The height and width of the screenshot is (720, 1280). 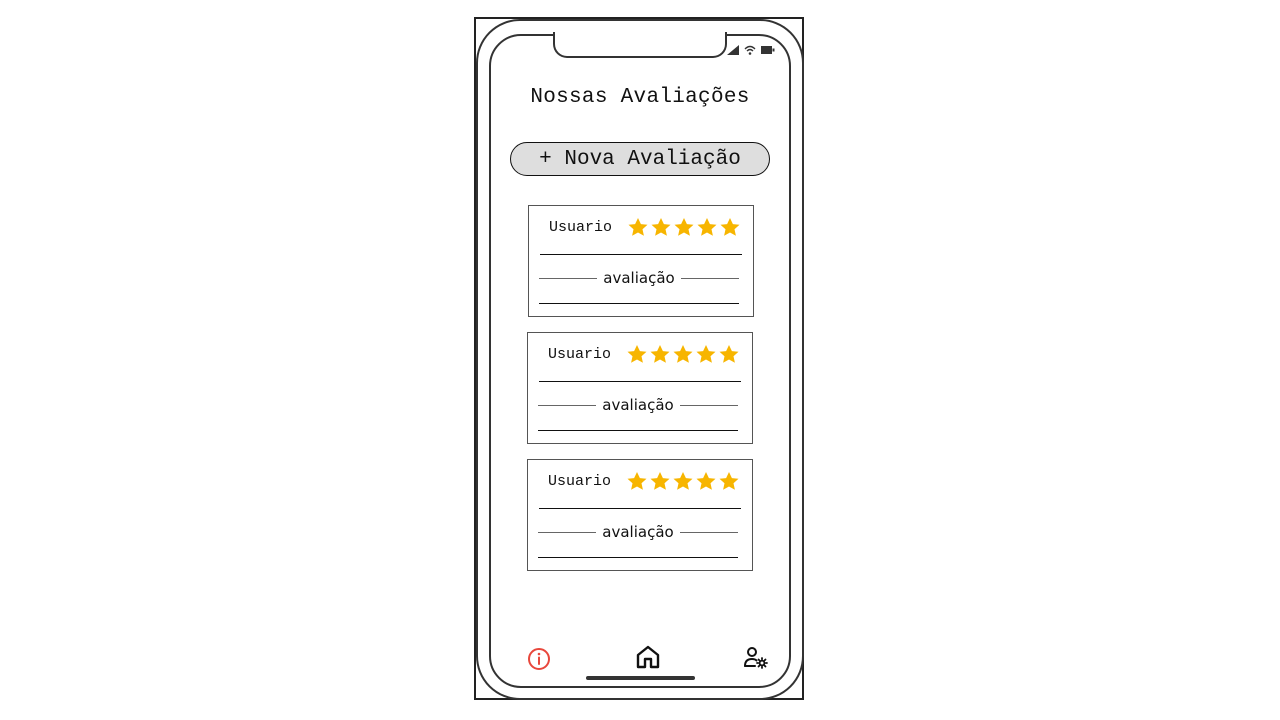 I want to click on info-icon, so click(x=539, y=659).